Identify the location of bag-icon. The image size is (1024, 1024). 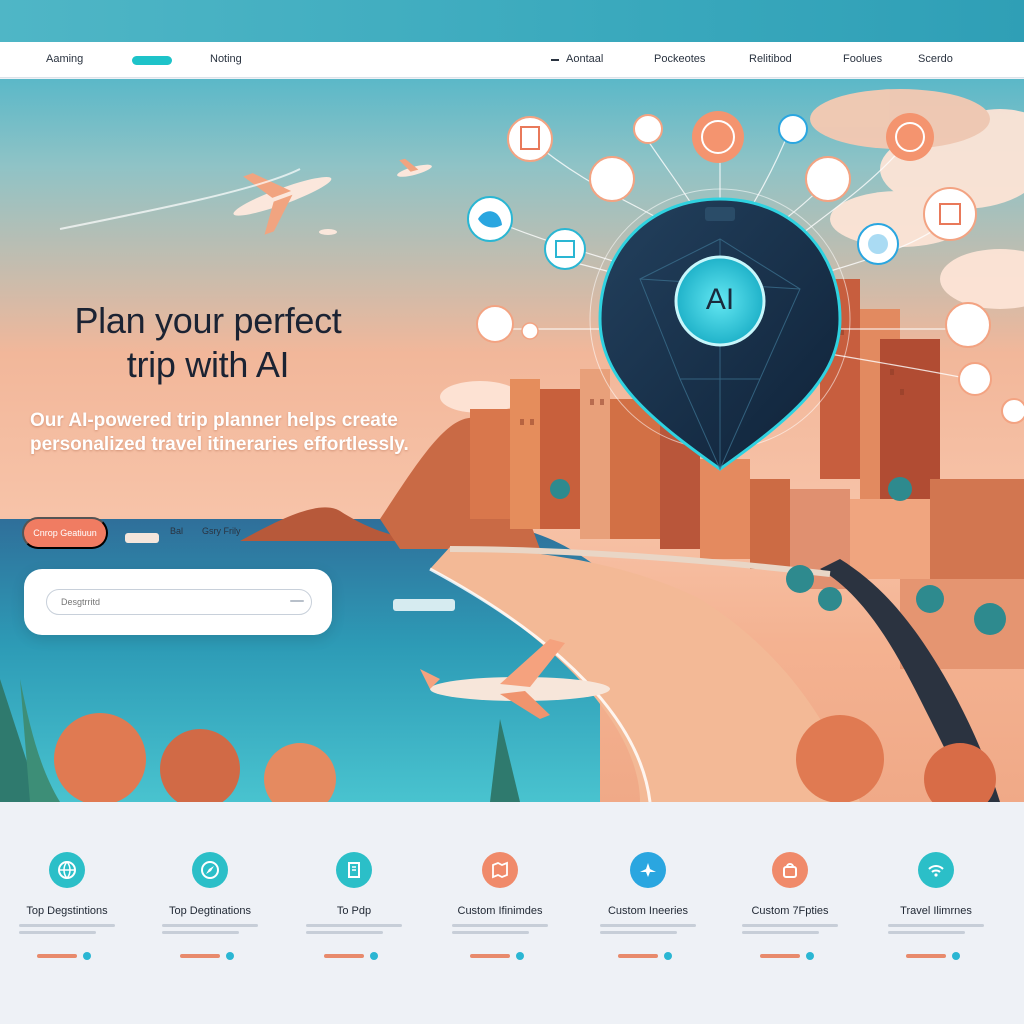
(790, 870).